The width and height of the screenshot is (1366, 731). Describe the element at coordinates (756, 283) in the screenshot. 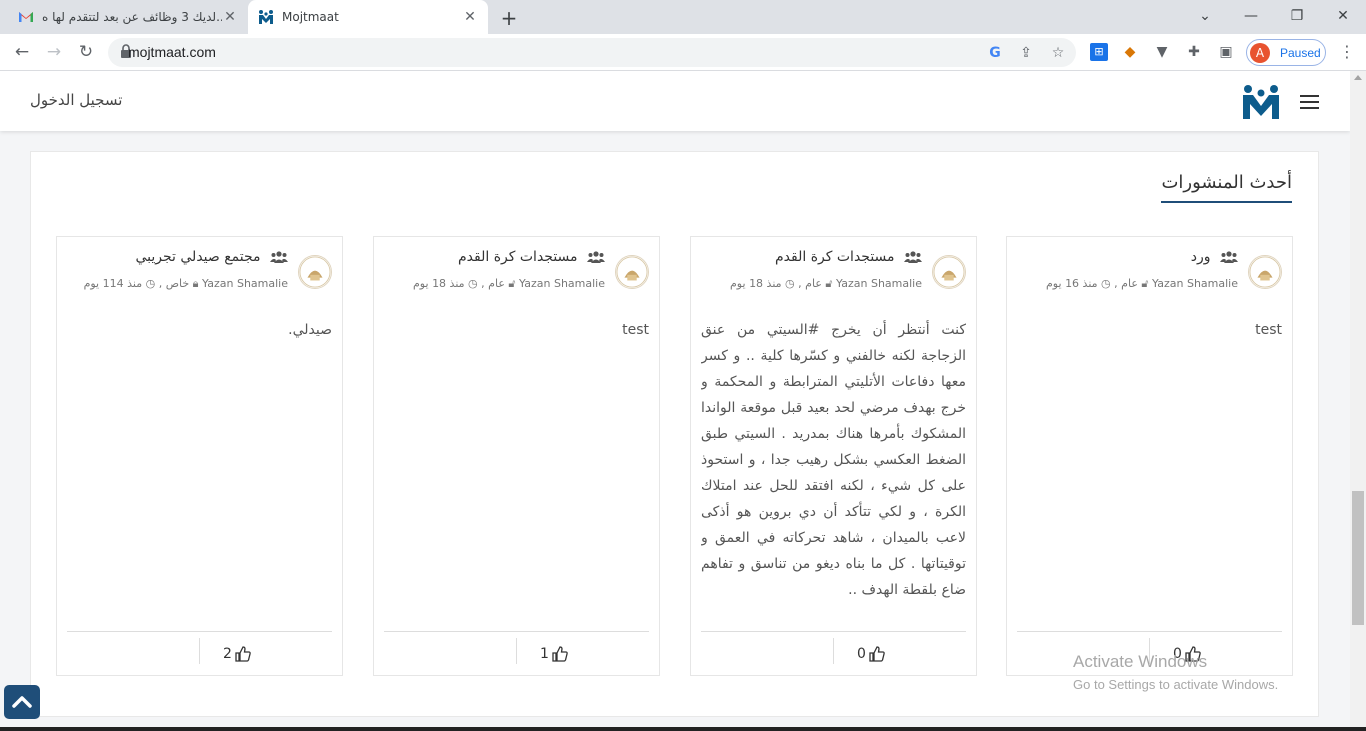

I see `post-time: منذ 18 يوم` at that location.